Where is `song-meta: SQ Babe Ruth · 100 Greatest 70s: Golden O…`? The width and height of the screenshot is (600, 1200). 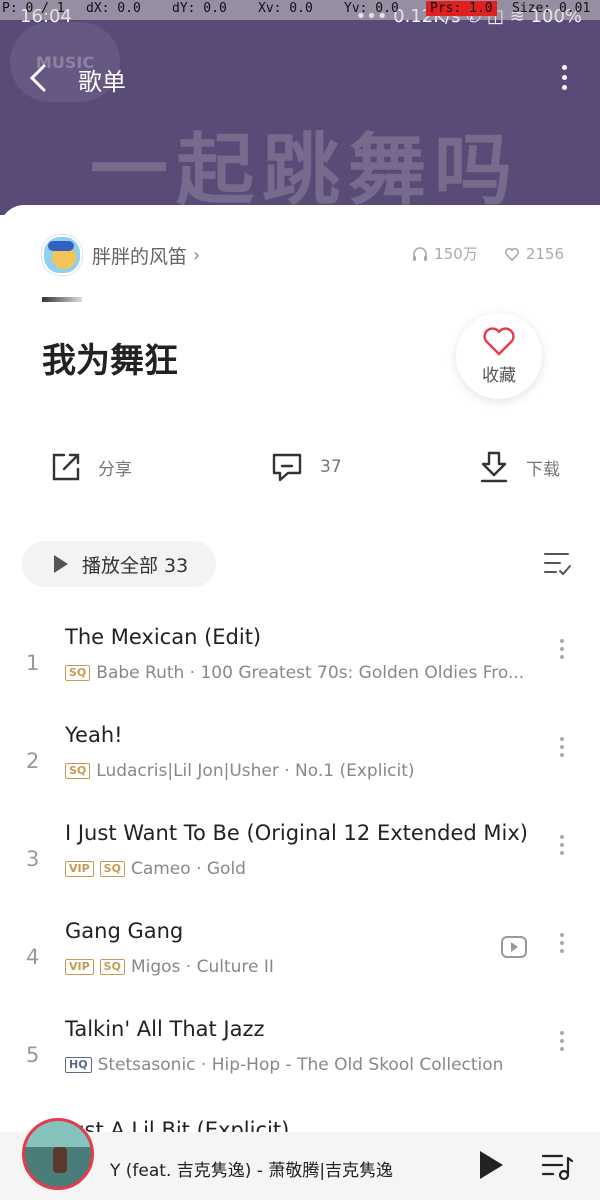 song-meta: SQ Babe Ruth · 100 Greatest 70s: Golden O… is located at coordinates (294, 673).